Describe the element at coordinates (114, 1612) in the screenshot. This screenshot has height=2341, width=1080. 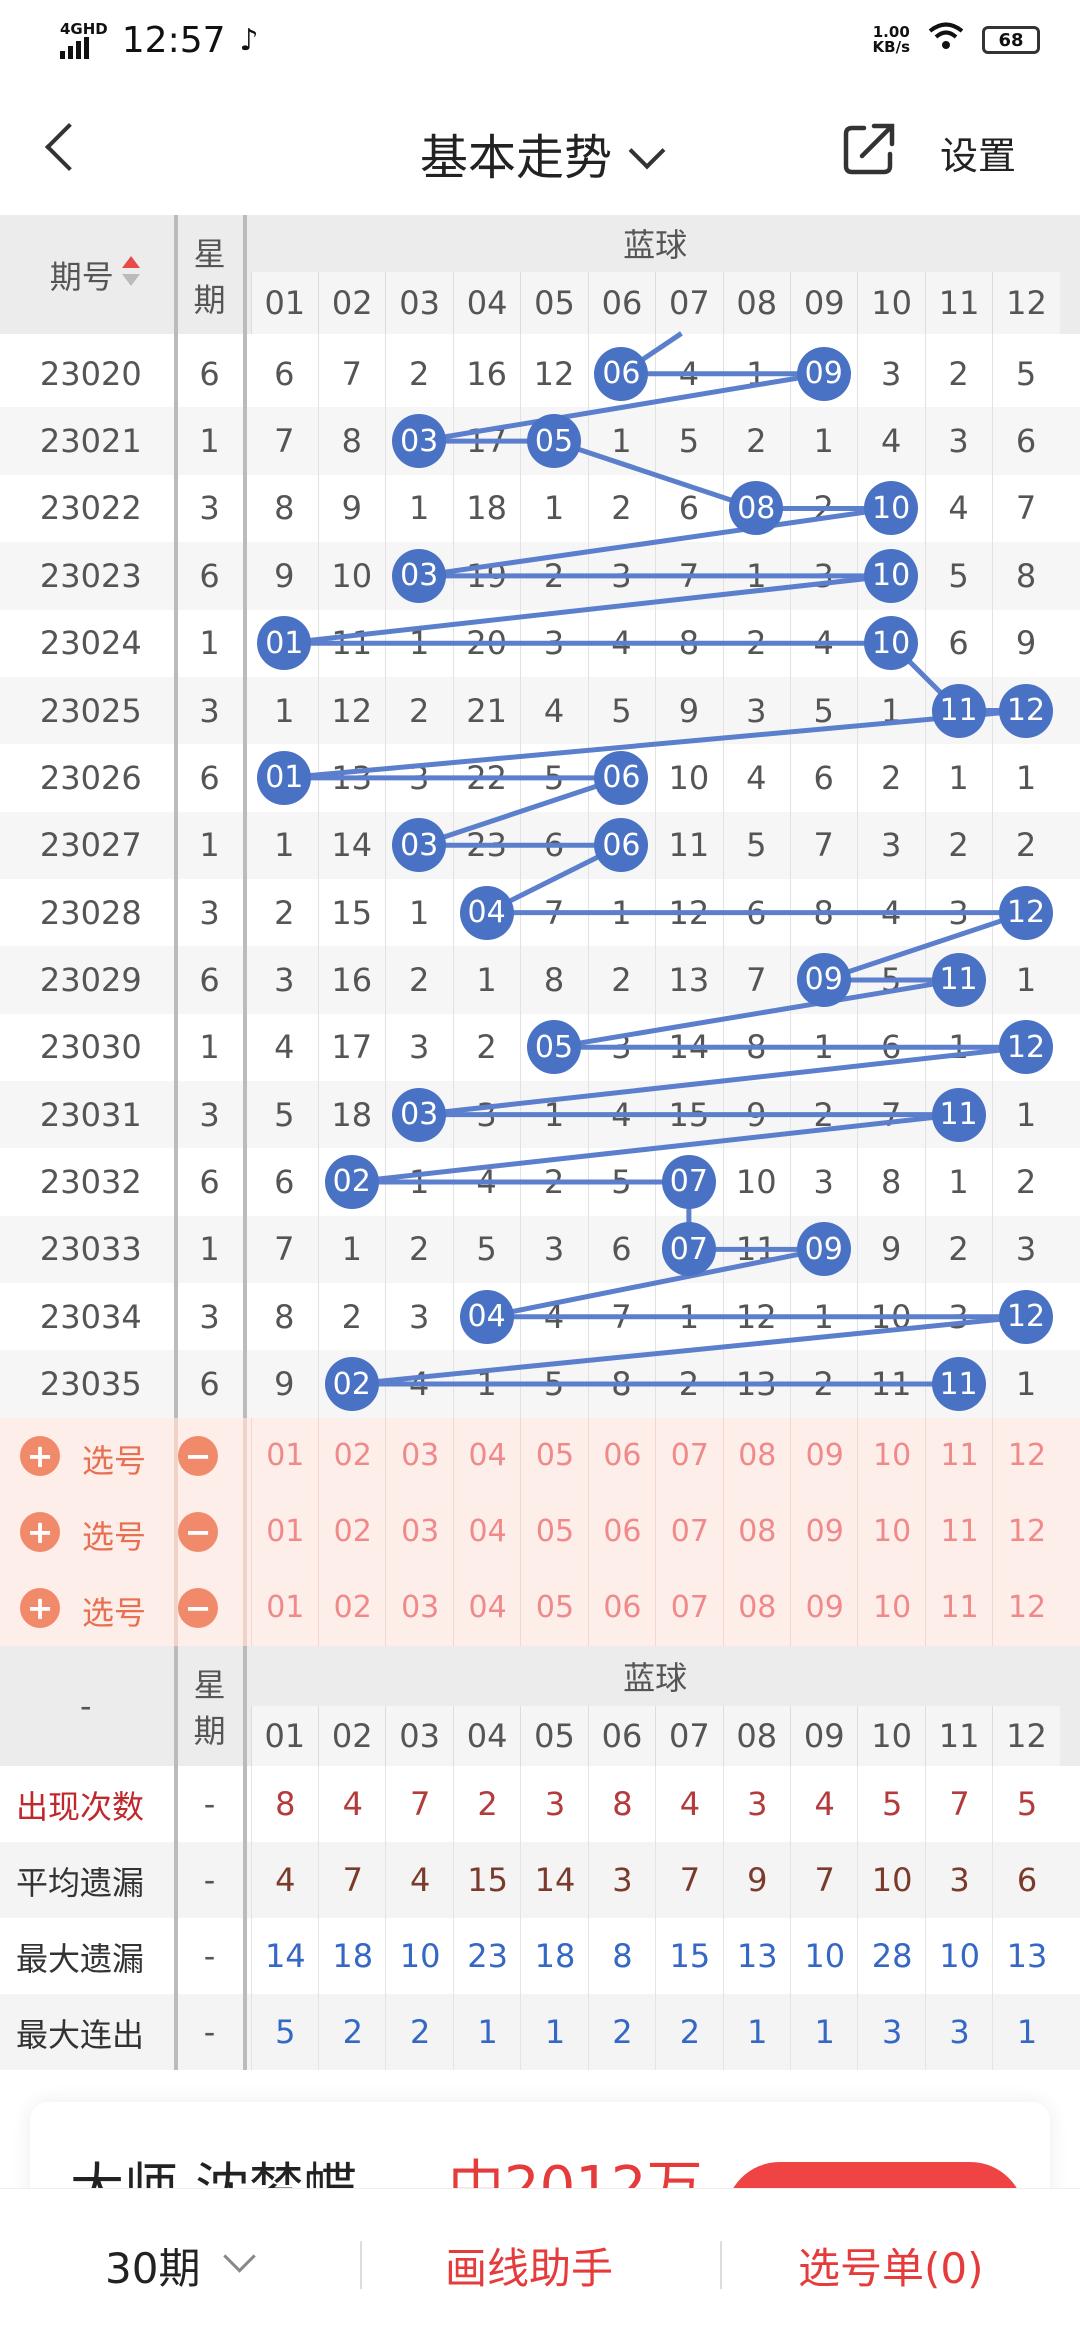
I see `pick-label: 选号` at that location.